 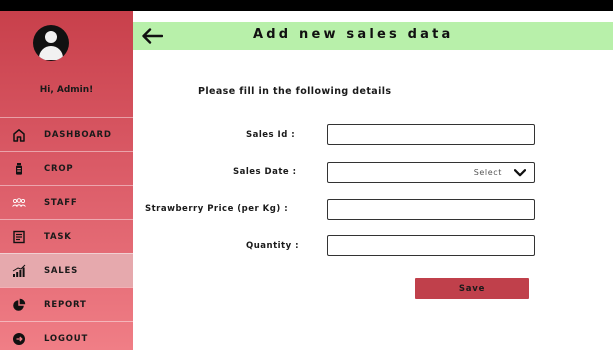 I want to click on form-instruction: Please fill in the following details, so click(x=295, y=91).